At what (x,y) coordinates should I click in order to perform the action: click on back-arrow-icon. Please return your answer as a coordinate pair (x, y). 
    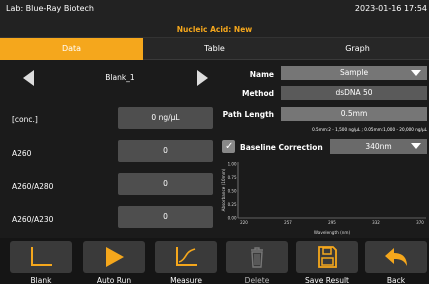
    Looking at the image, I should click on (396, 257).